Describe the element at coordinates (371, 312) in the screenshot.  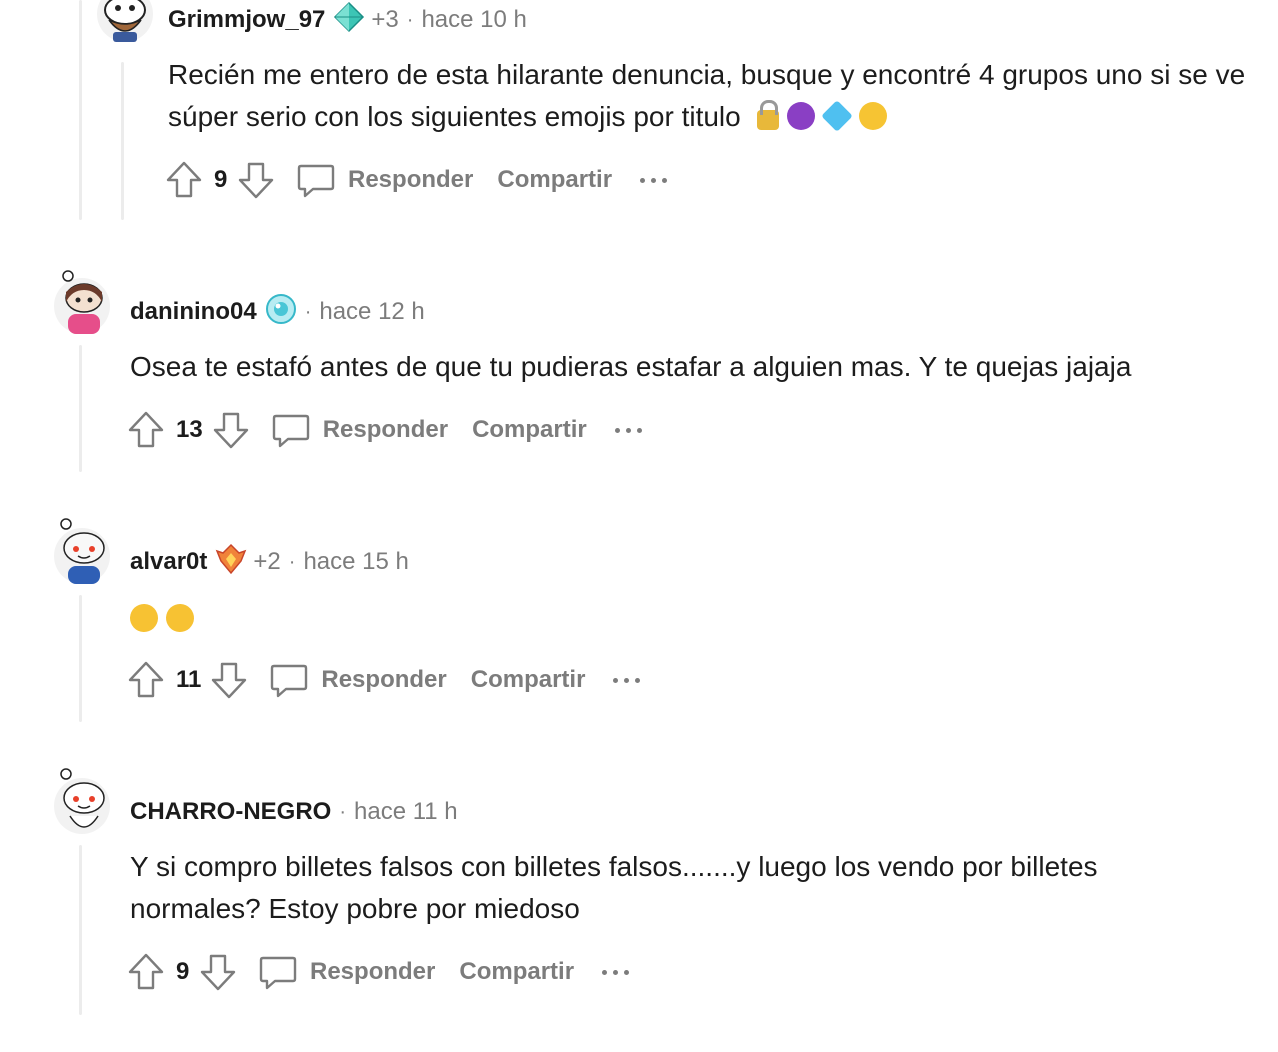
I see `timestamp: hace 12 h` at that location.